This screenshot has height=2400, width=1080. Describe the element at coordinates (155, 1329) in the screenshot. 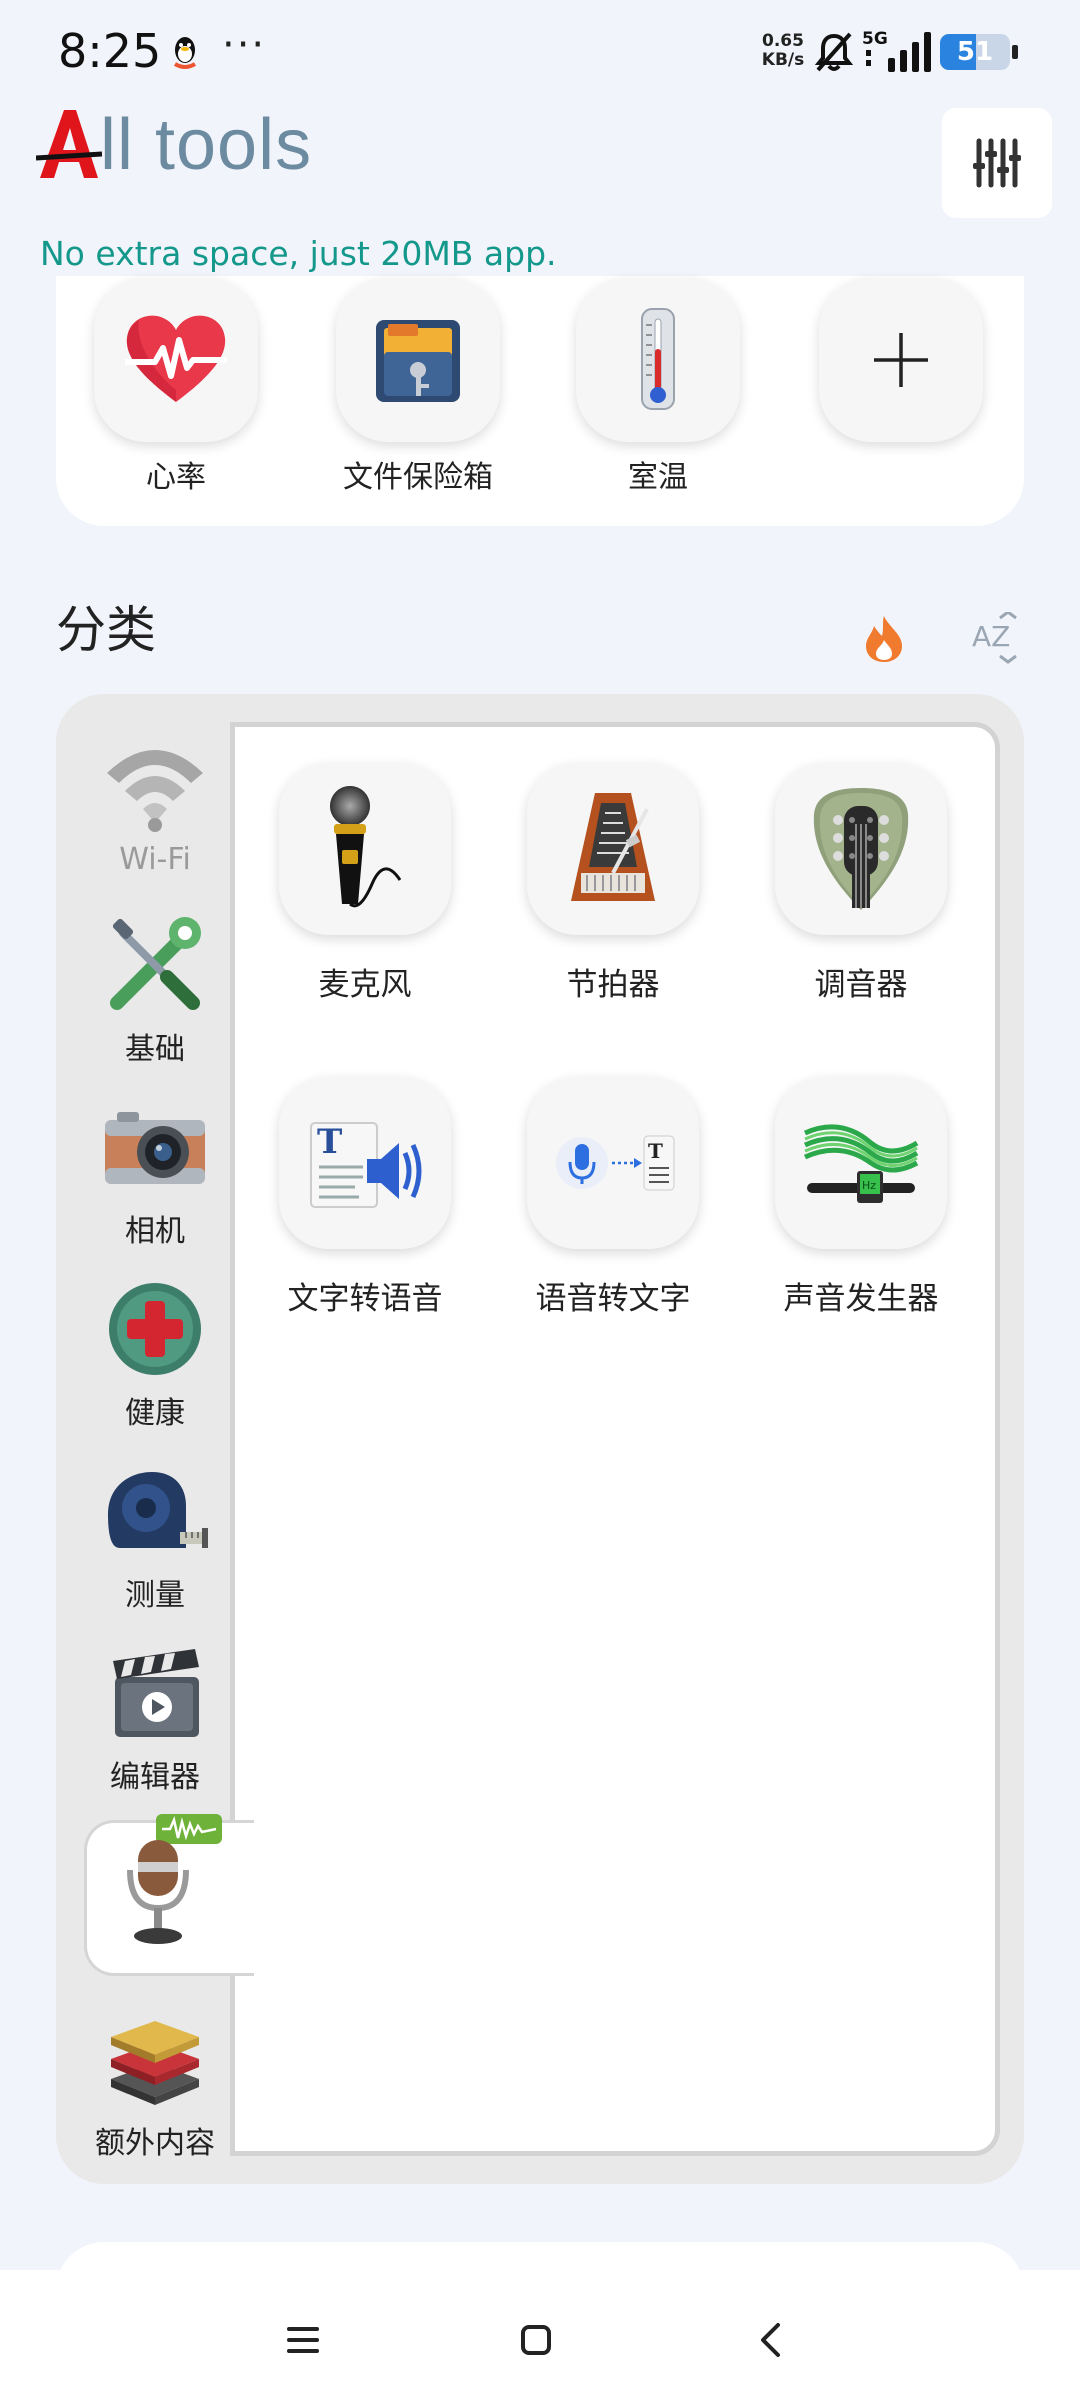

I see `health-icon` at that location.